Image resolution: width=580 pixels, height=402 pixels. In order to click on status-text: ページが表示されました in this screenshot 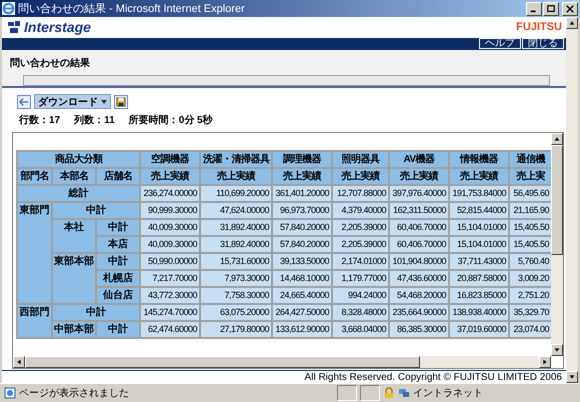, I will do `click(74, 393)`.